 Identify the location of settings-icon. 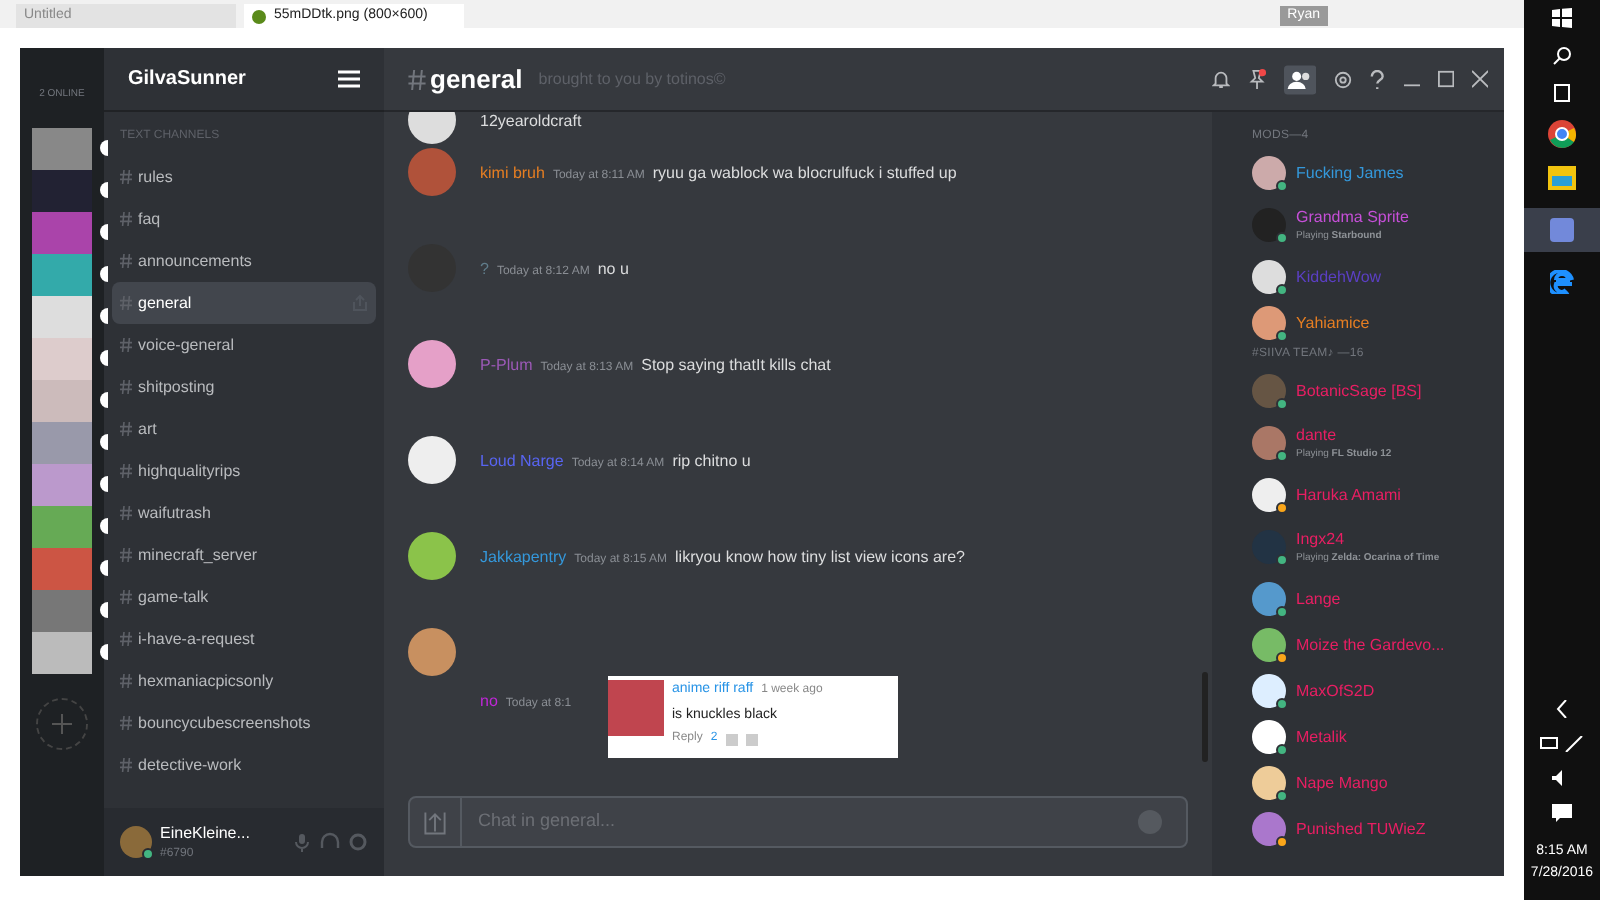
(358, 842).